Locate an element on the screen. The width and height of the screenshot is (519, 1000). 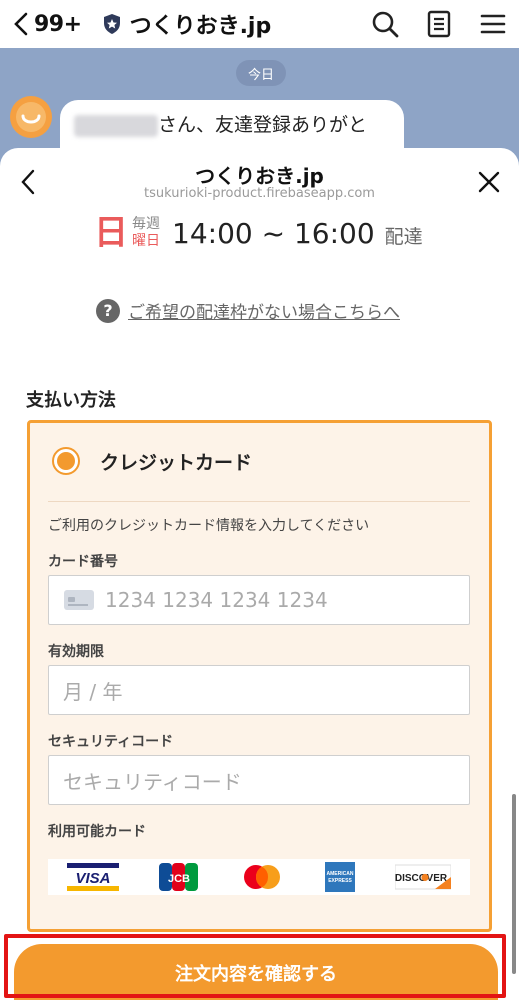
jcb-text: JCB is located at coordinates (179, 879).